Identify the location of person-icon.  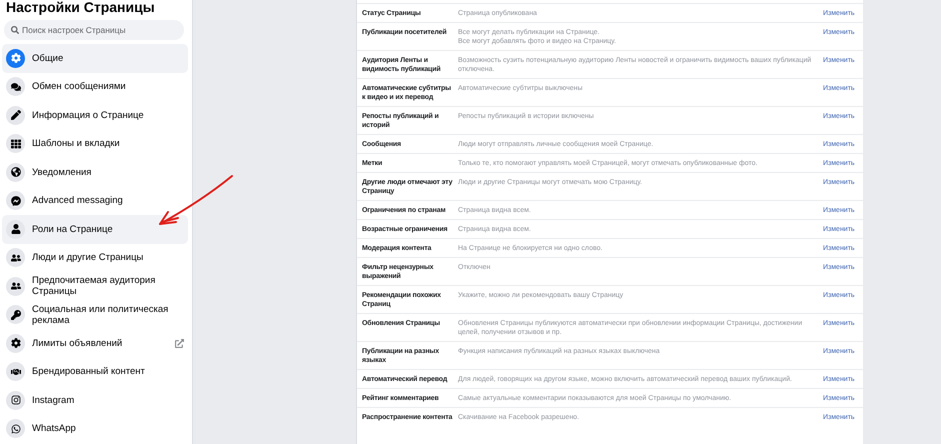
(15, 229).